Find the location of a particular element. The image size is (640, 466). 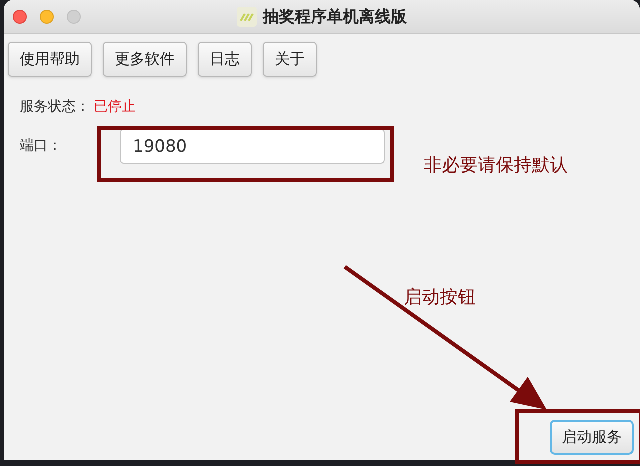

port-label: 端口： is located at coordinates (41, 146).